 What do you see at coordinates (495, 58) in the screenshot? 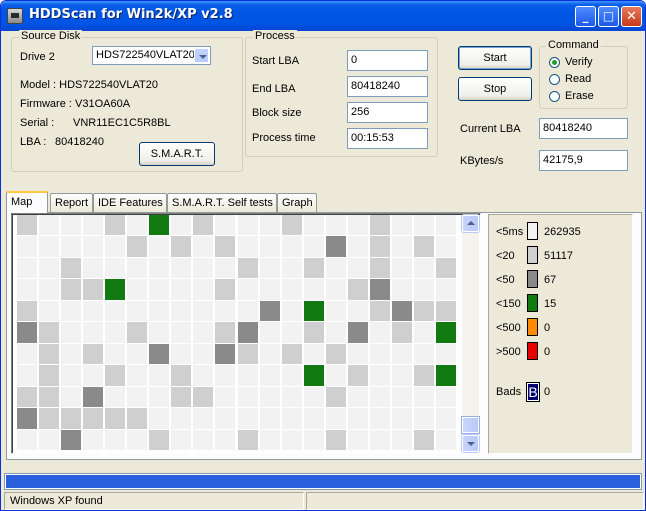
I see `start-button: Start` at bounding box center [495, 58].